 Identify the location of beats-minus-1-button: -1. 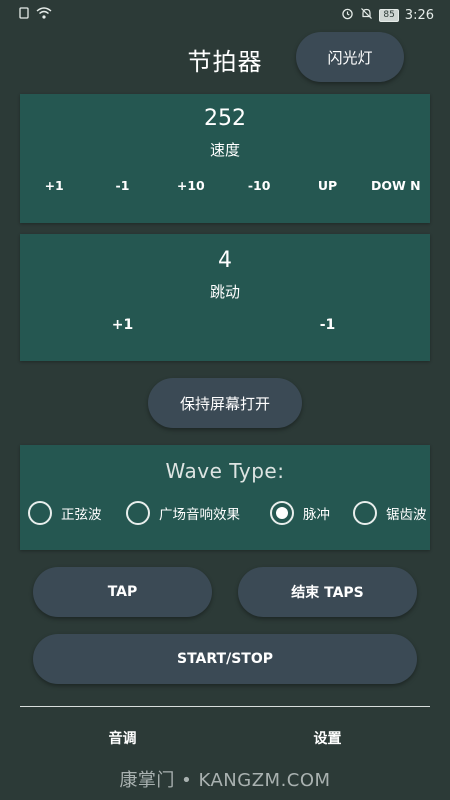
(327, 325).